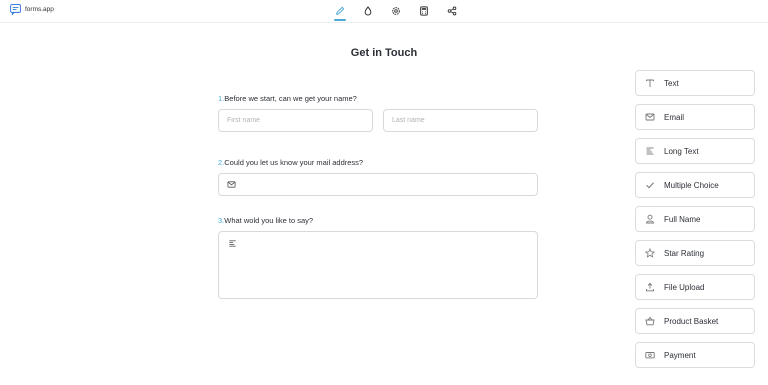 The height and width of the screenshot is (385, 768). I want to click on email-field, so click(378, 184).